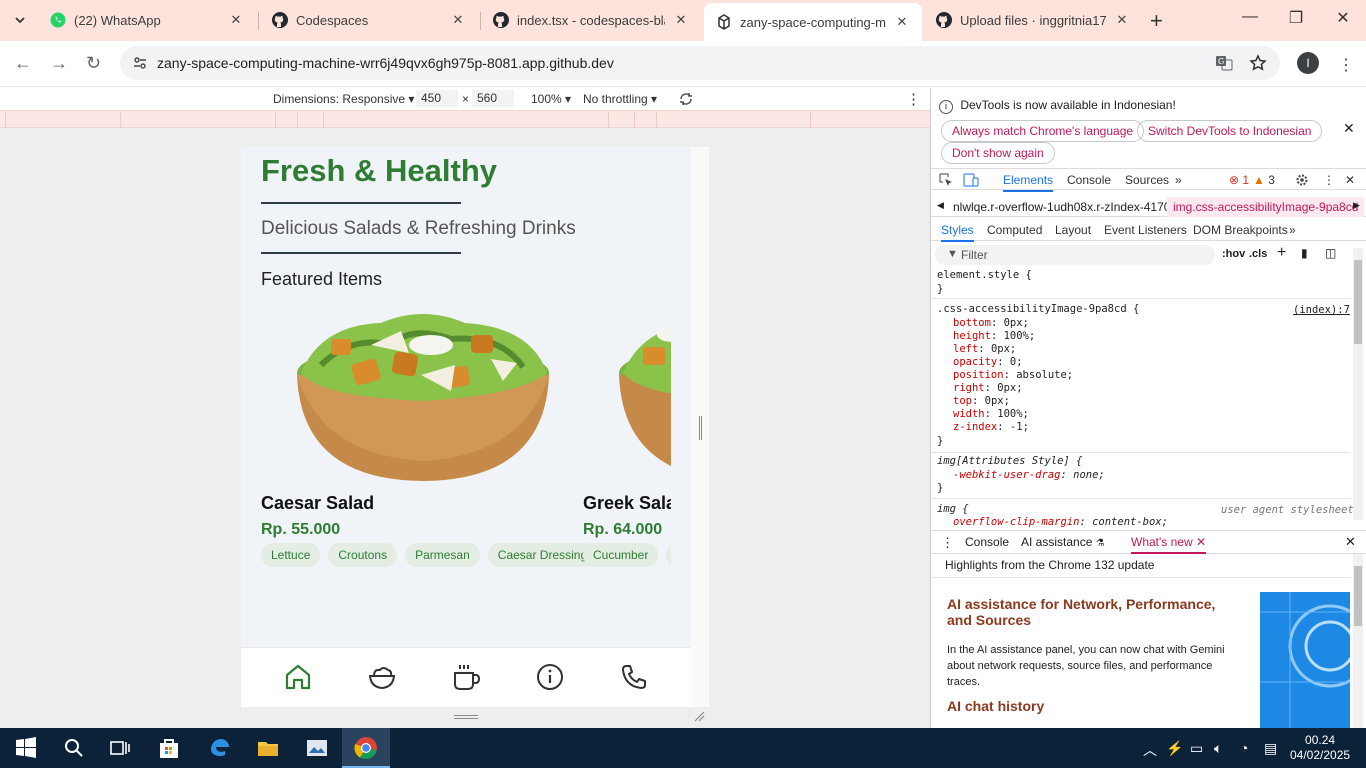  What do you see at coordinates (1230, 131) in the screenshot?
I see `switch-language-button: Switch DevTools to Indonesian` at bounding box center [1230, 131].